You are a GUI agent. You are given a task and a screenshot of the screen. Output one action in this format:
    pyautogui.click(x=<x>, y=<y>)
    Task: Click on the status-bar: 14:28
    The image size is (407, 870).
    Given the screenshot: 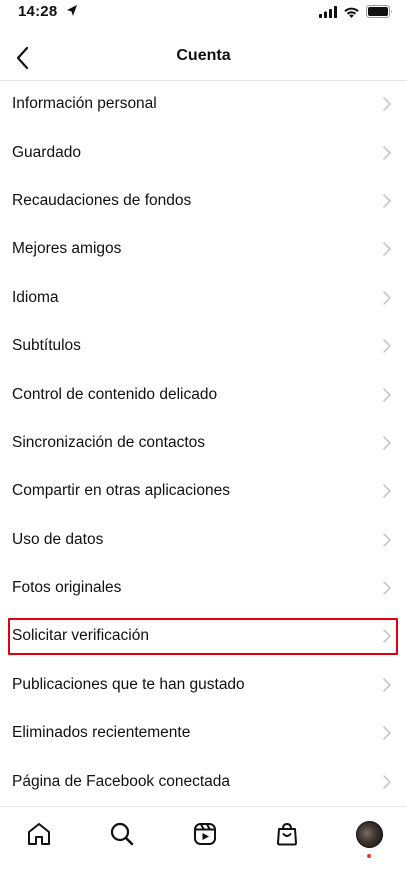 What is the action you would take?
    pyautogui.click(x=203, y=14)
    